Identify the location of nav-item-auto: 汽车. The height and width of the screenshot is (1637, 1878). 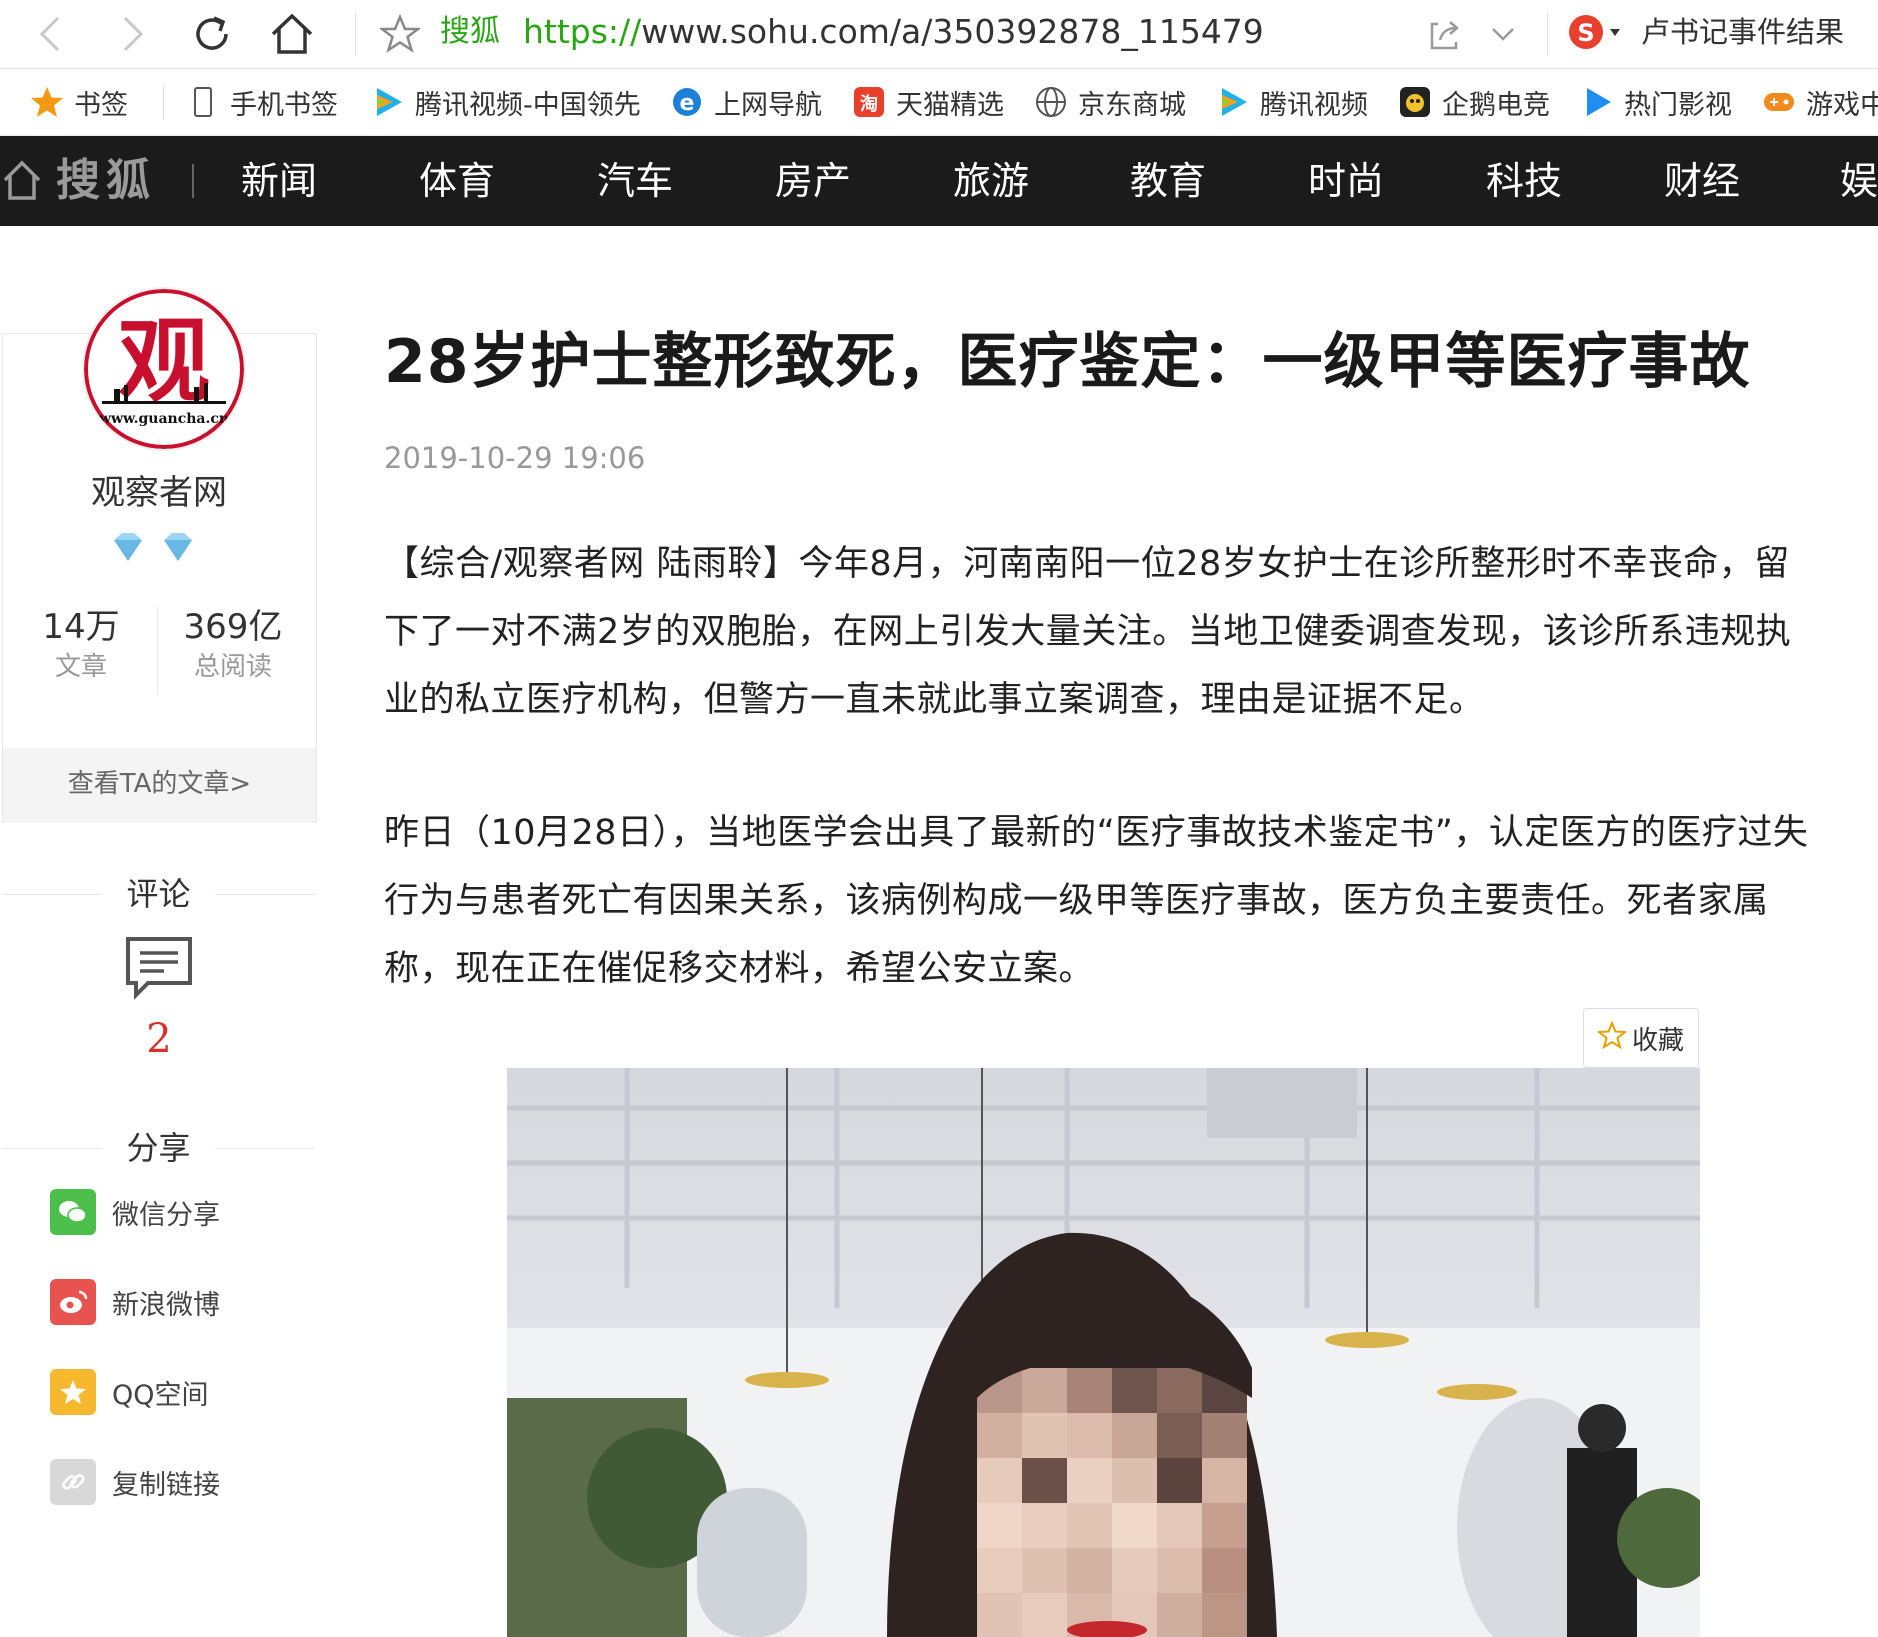
(635, 181).